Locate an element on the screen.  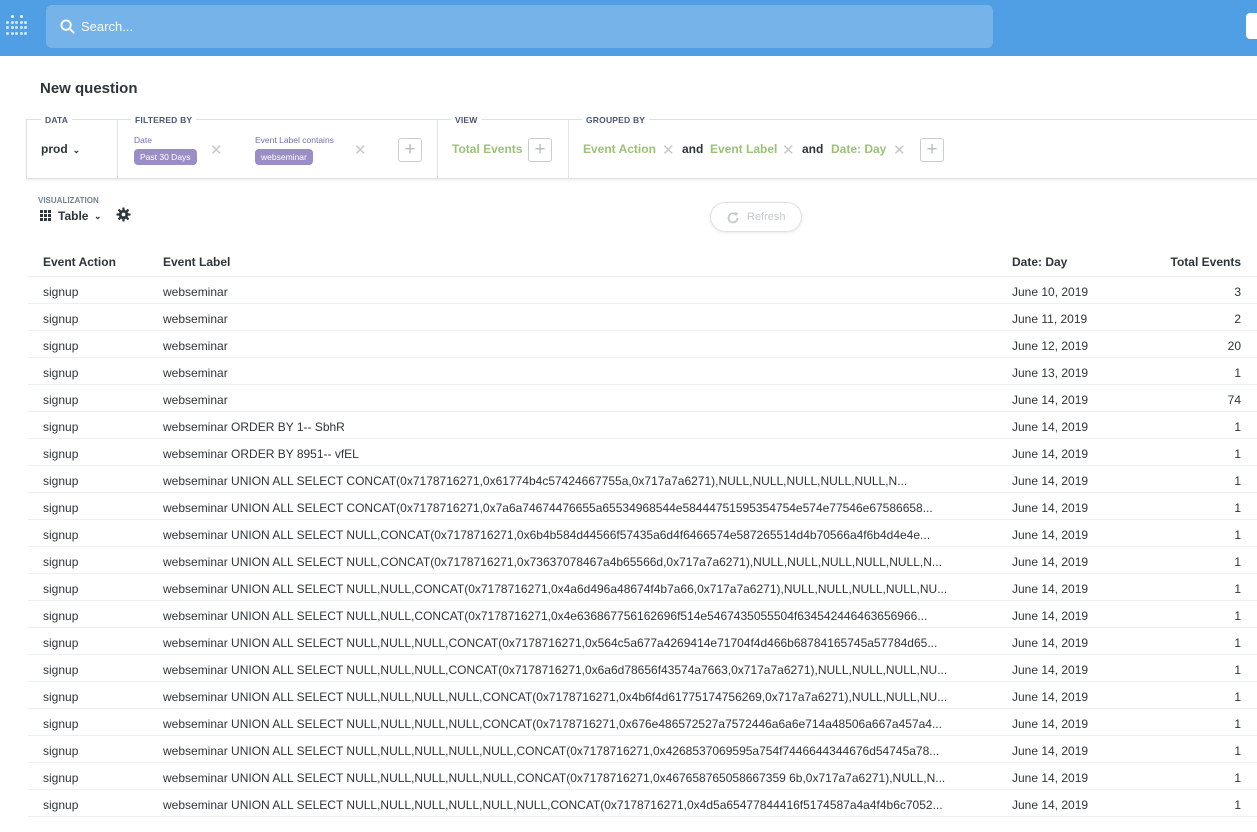
column-header-total-events: Total Events is located at coordinates (1201, 262).